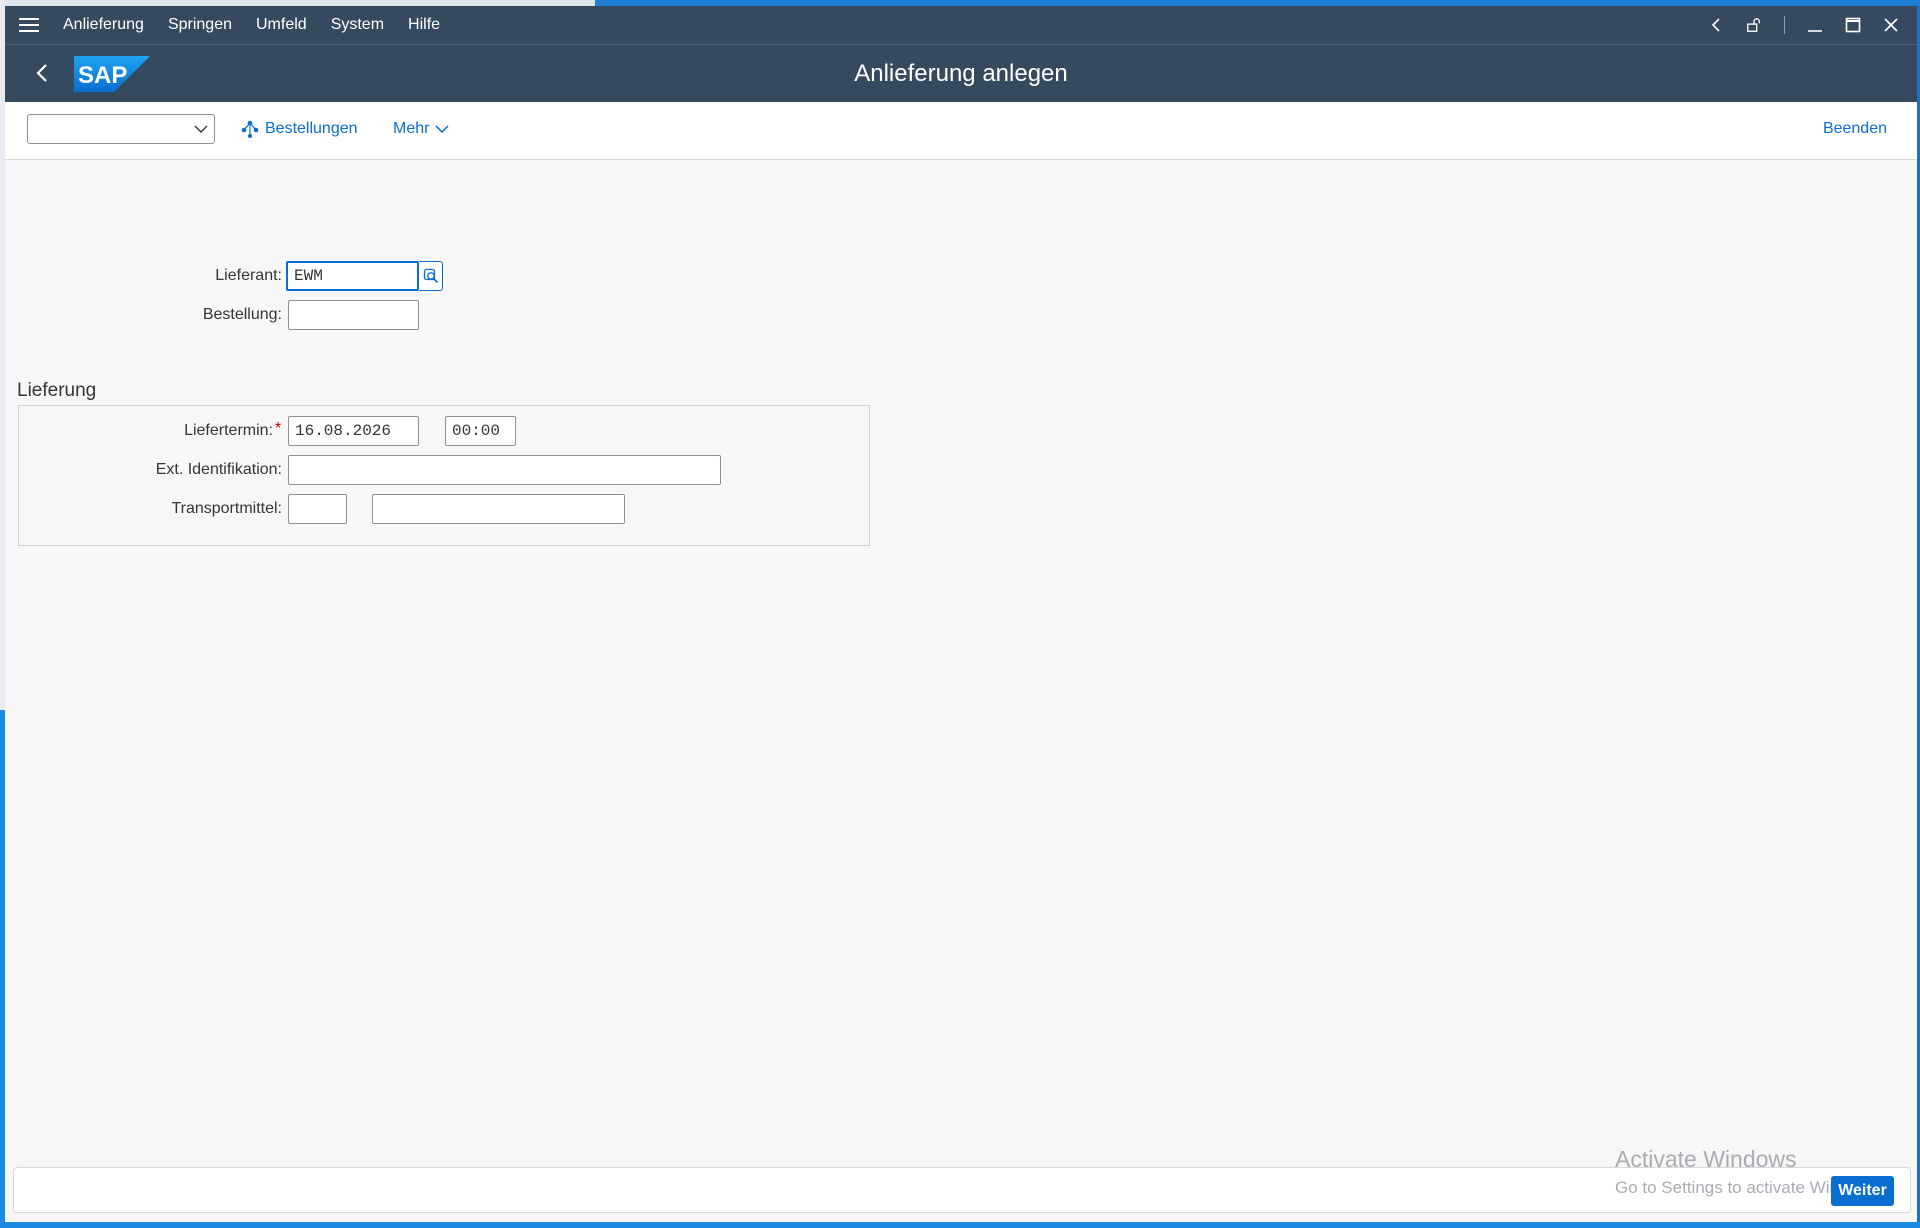  What do you see at coordinates (317, 509) in the screenshot?
I see `transport-code-input` at bounding box center [317, 509].